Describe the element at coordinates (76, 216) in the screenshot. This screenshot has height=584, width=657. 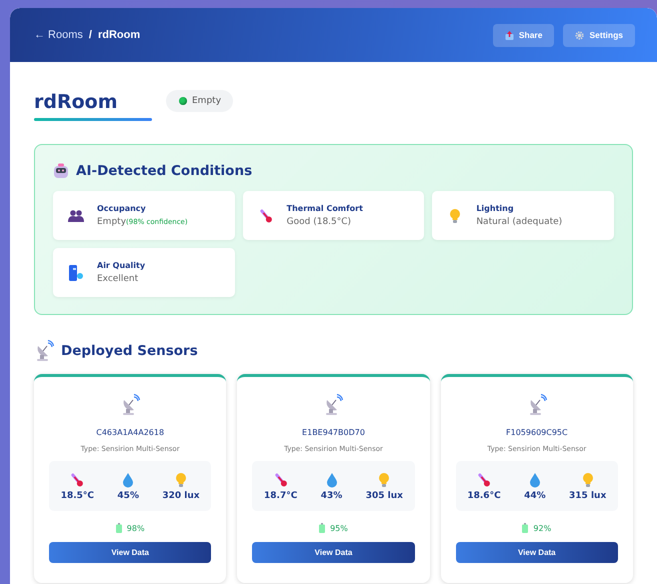
I see `people-icon` at that location.